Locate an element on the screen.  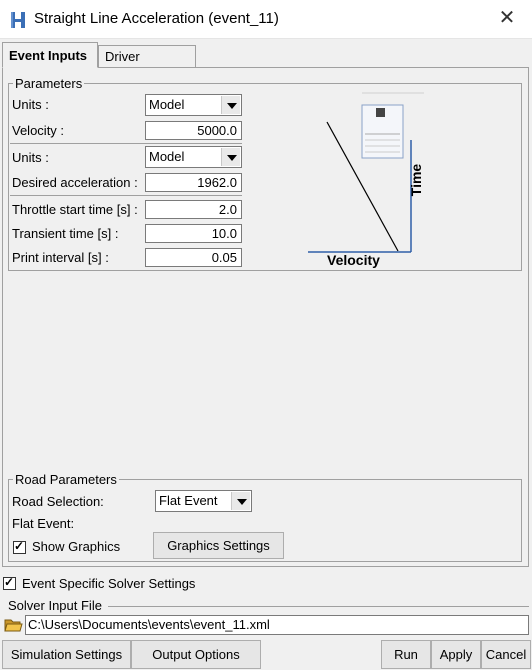
throttle-start-time-field: 2.0 is located at coordinates (193, 209).